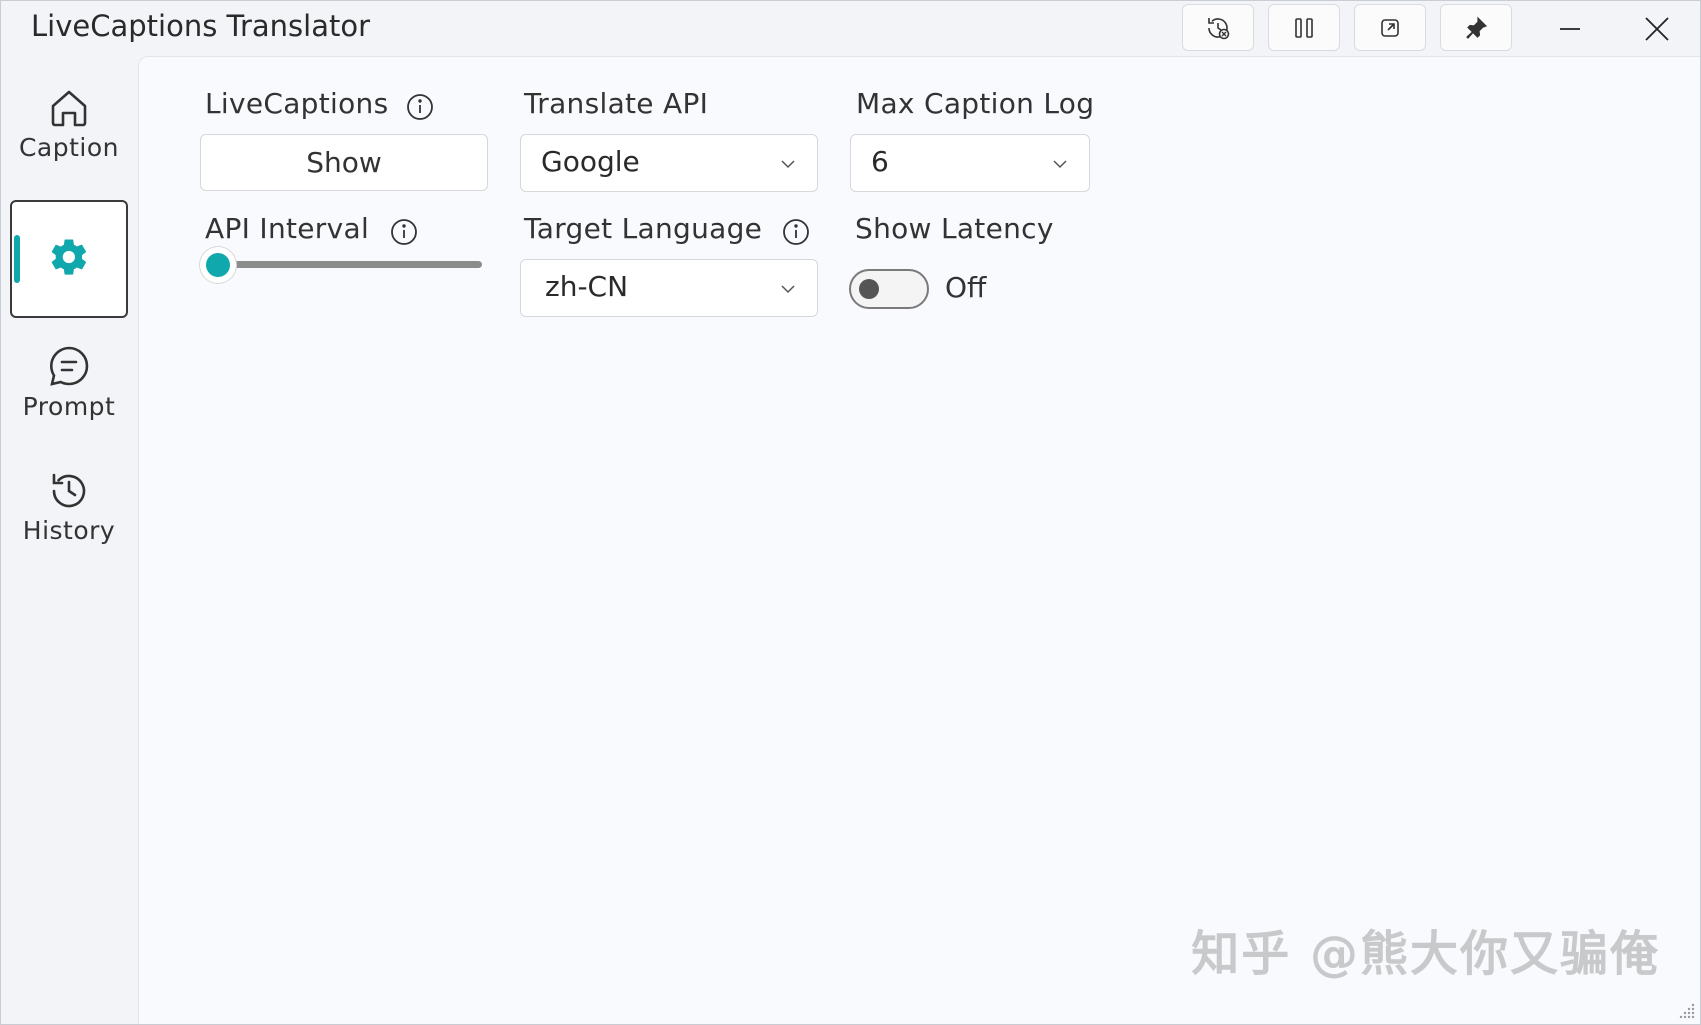 The image size is (1701, 1025). I want to click on show-latency-state: Off, so click(966, 287).